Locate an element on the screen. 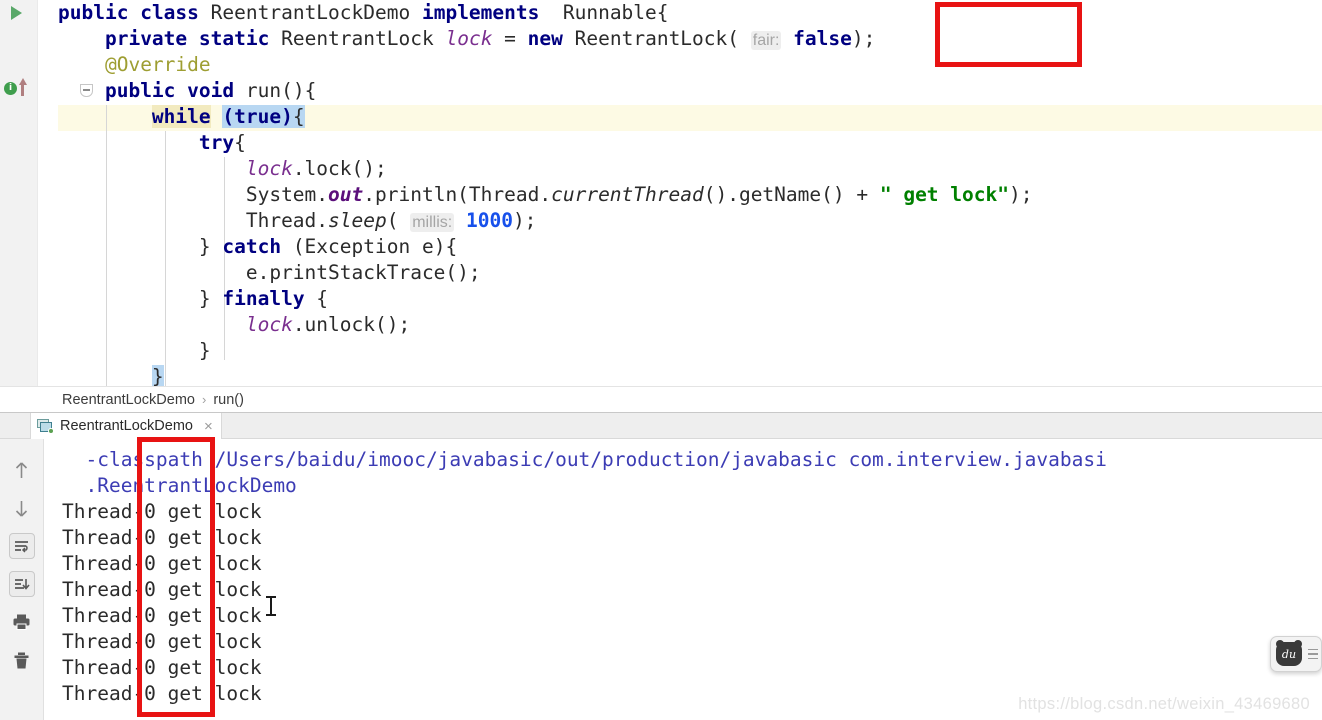  code-line: Thread.sleep( millis: 1000); is located at coordinates (690, 221).